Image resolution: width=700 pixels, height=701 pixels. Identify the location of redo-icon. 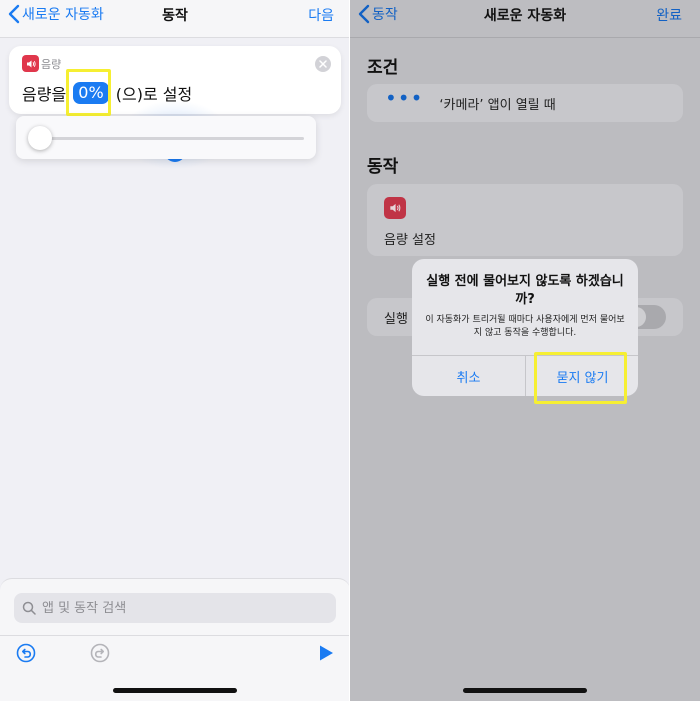
(100, 653).